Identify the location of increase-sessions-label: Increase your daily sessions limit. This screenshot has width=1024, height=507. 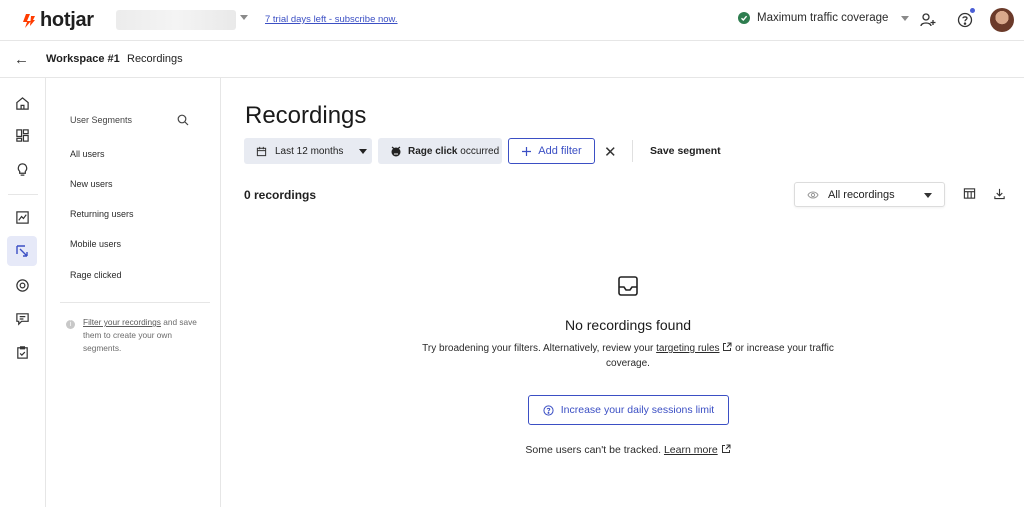
(637, 410).